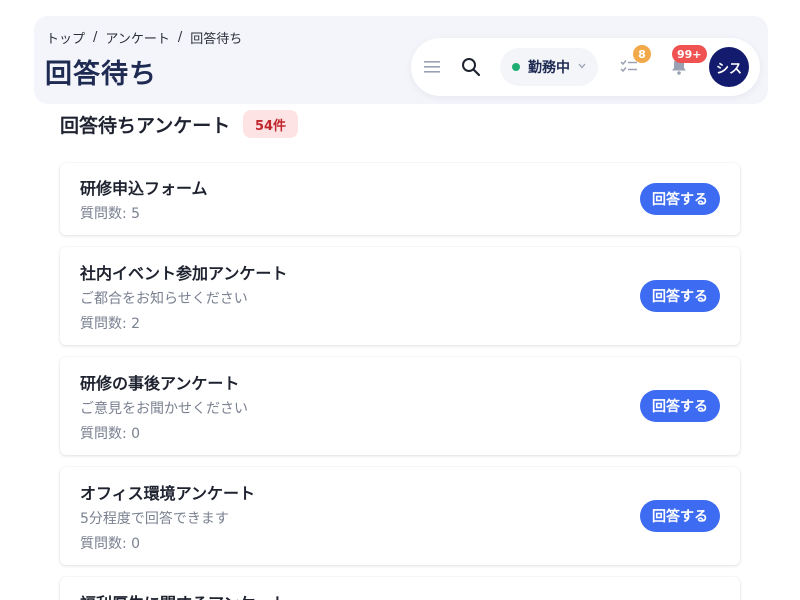 Image resolution: width=800 pixels, height=600 pixels. What do you see at coordinates (400, 199) in the screenshot?
I see `survey-card: 研修申込フォーム 質問数: 5 回答する` at bounding box center [400, 199].